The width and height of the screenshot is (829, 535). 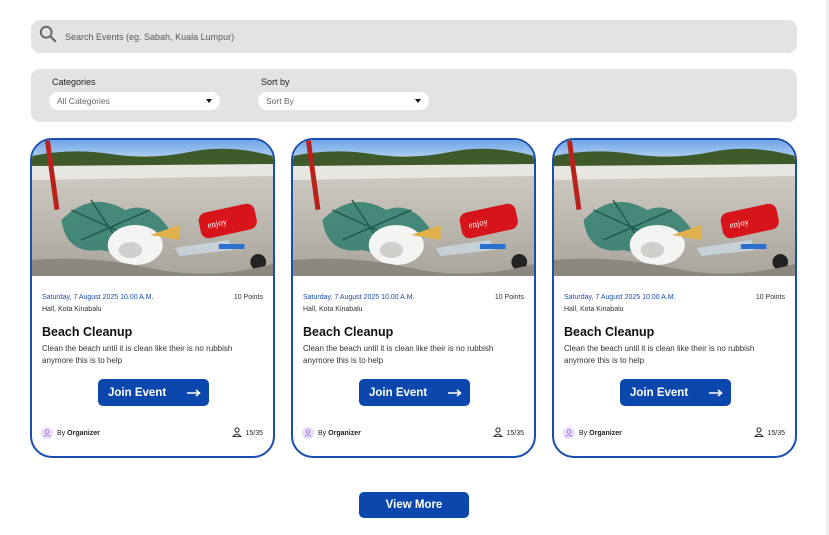 I want to click on categories-select: All Categories, so click(x=134, y=101).